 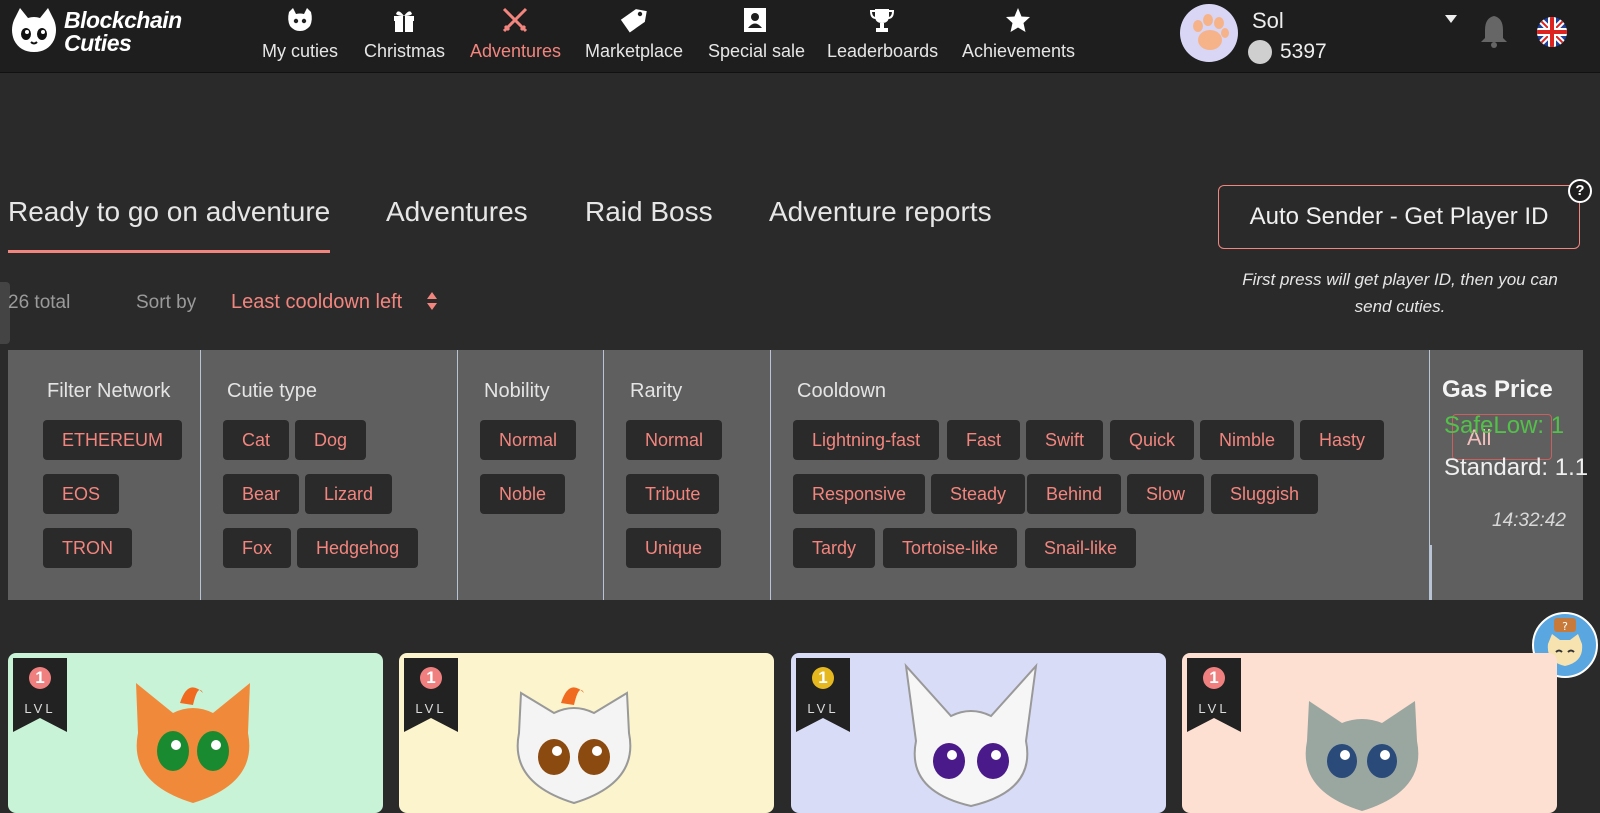 What do you see at coordinates (649, 212) in the screenshot?
I see `tab-raid-boss: Raid Boss` at bounding box center [649, 212].